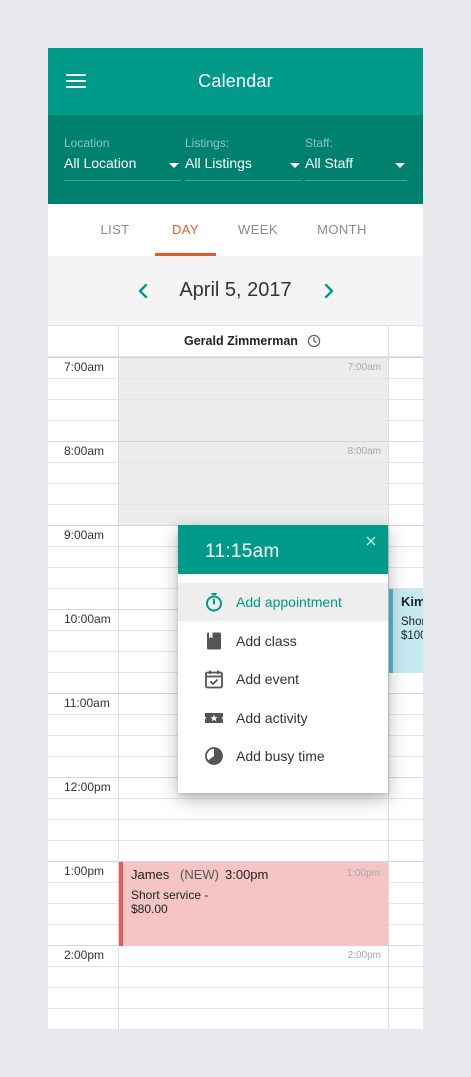 The width and height of the screenshot is (471, 1077). I want to click on add-class-option: Add class, so click(283, 641).